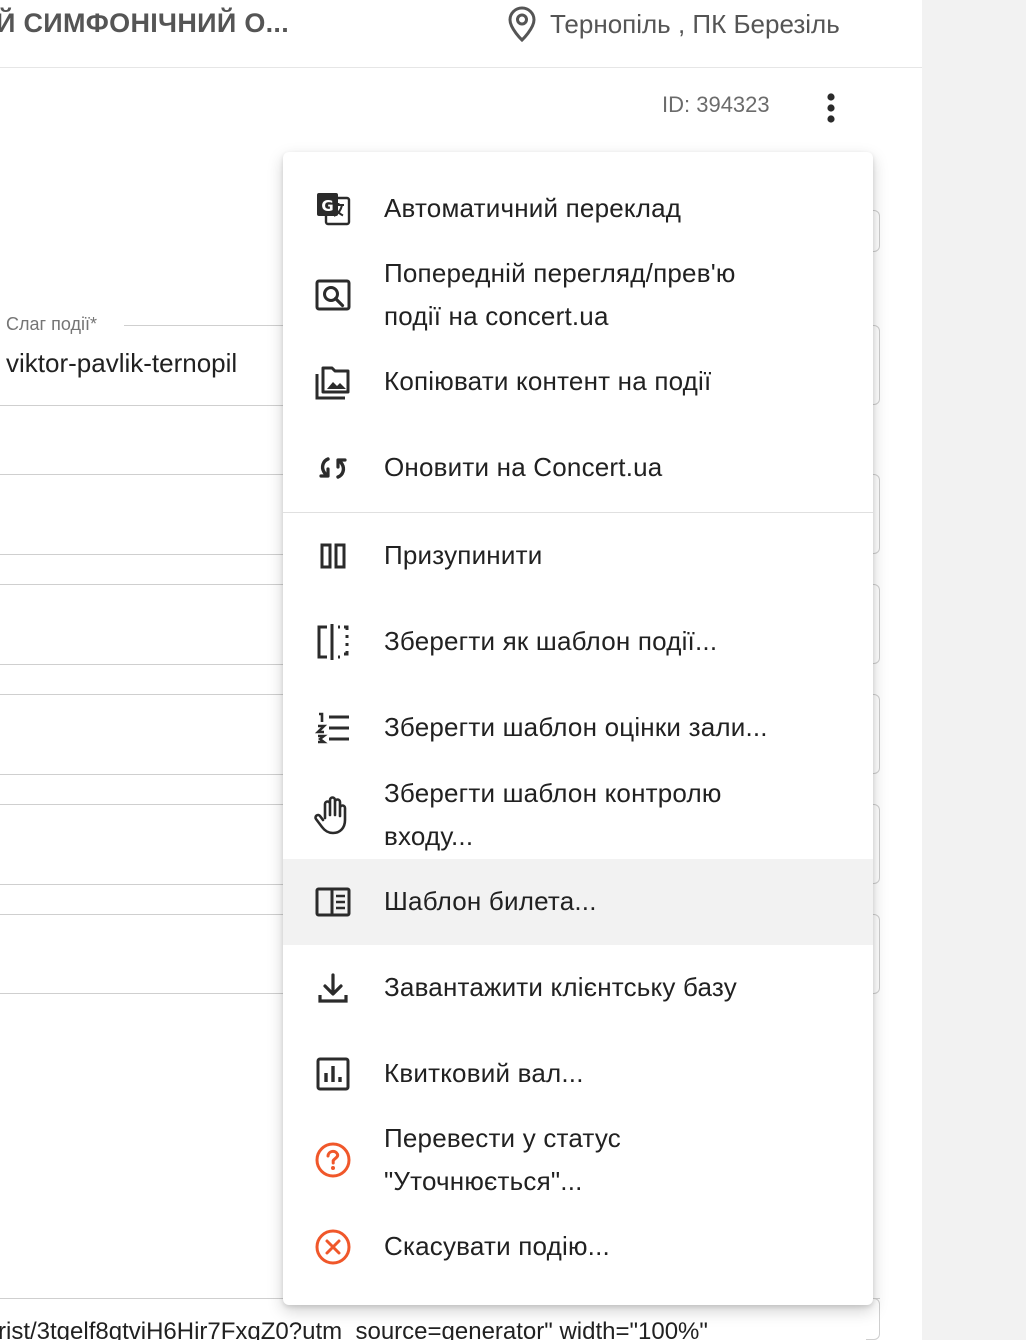  I want to click on ticket-template-icon, so click(333, 902).